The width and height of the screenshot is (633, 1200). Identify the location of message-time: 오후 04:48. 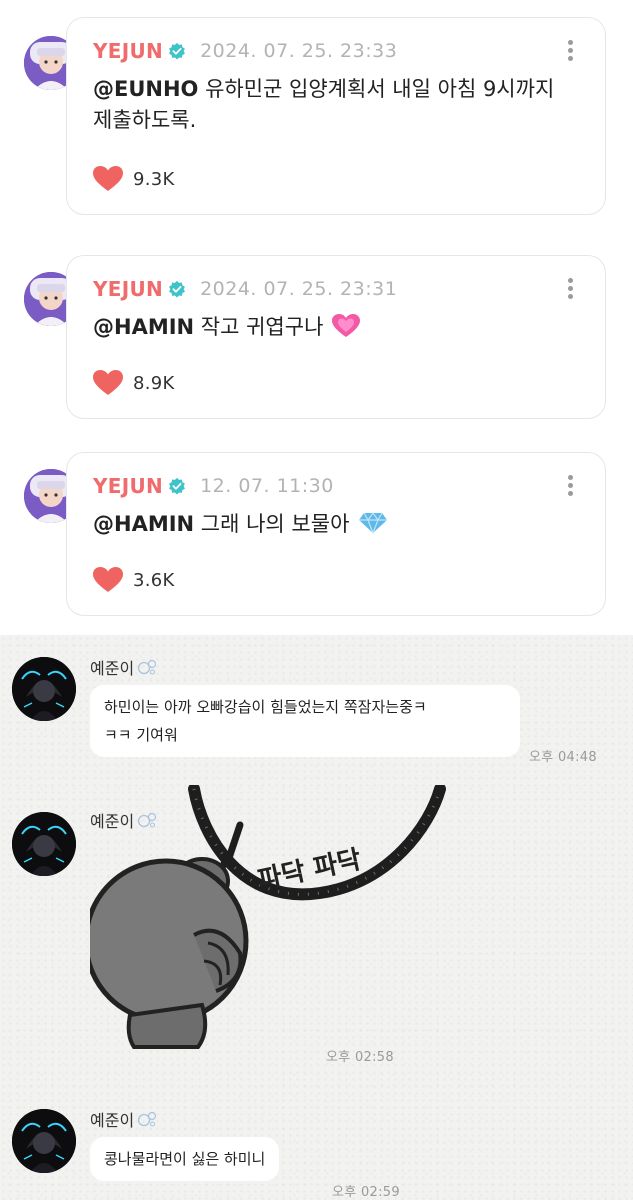
(563, 757).